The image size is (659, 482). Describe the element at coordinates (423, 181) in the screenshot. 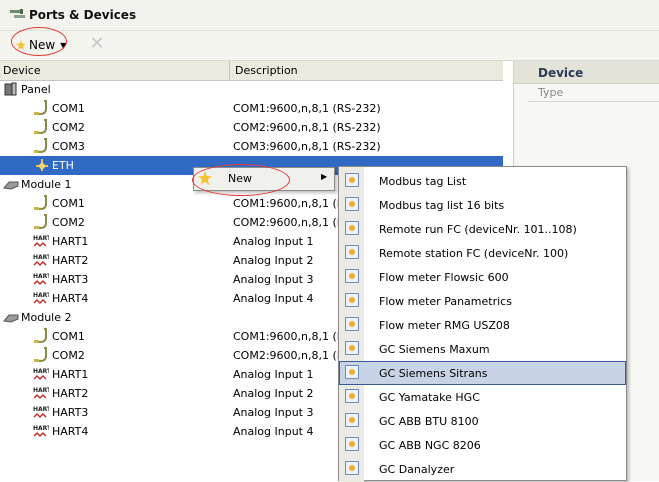

I see `submenu-item-label: Modbus tag List` at that location.